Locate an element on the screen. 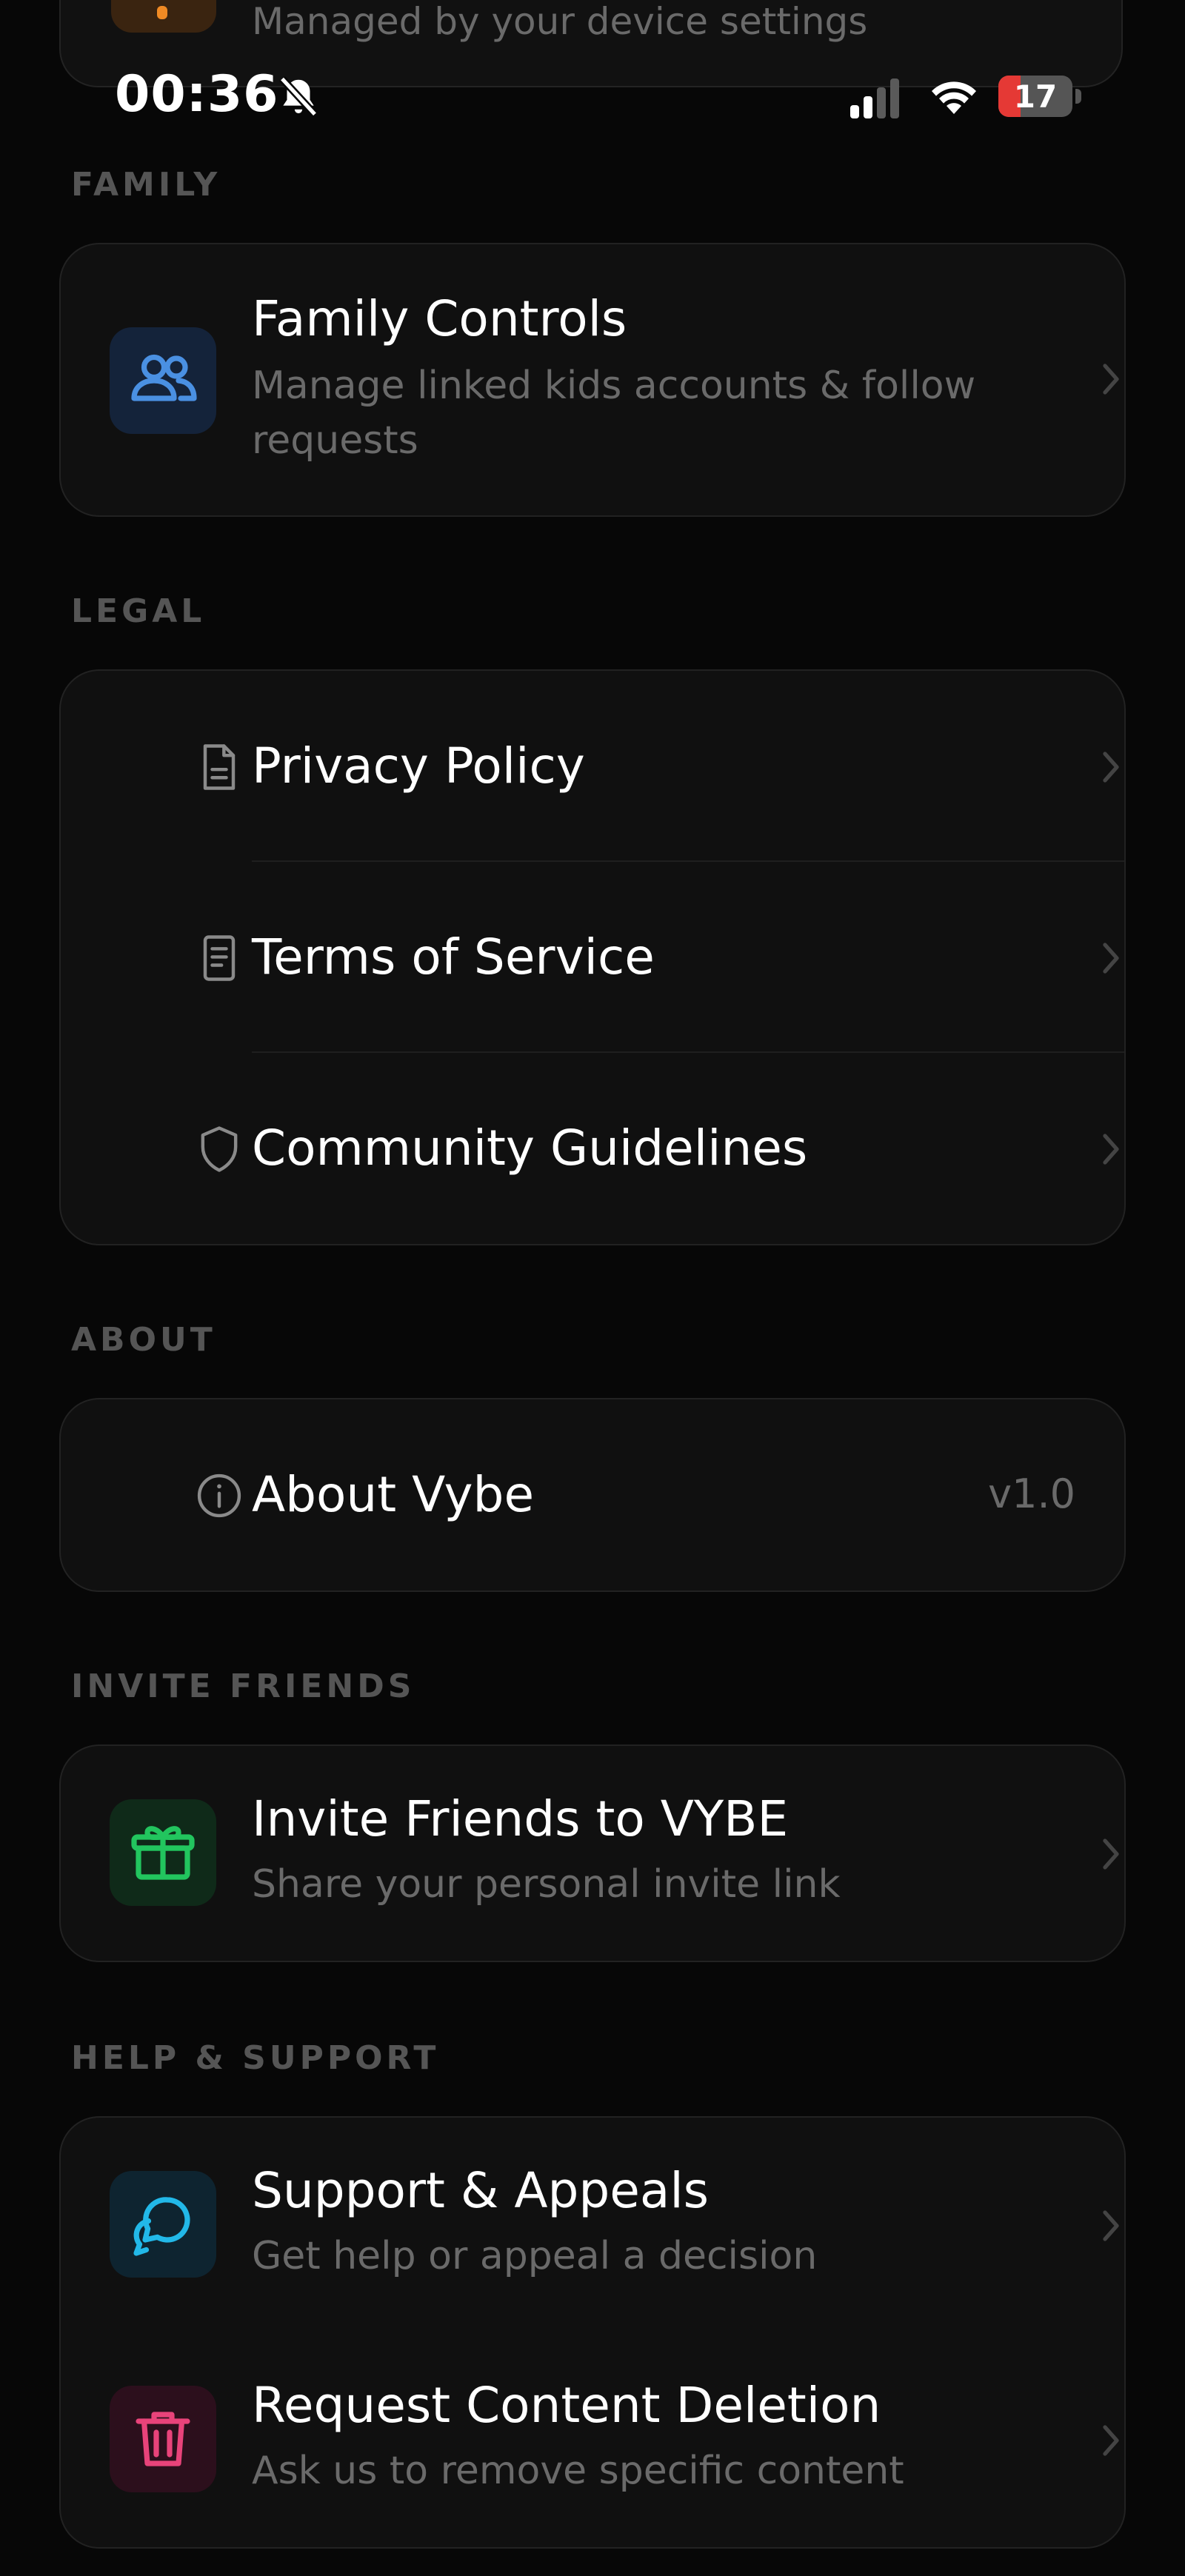 Image resolution: width=1185 pixels, height=2576 pixels. section-title-about: ABOUT is located at coordinates (143, 1340).